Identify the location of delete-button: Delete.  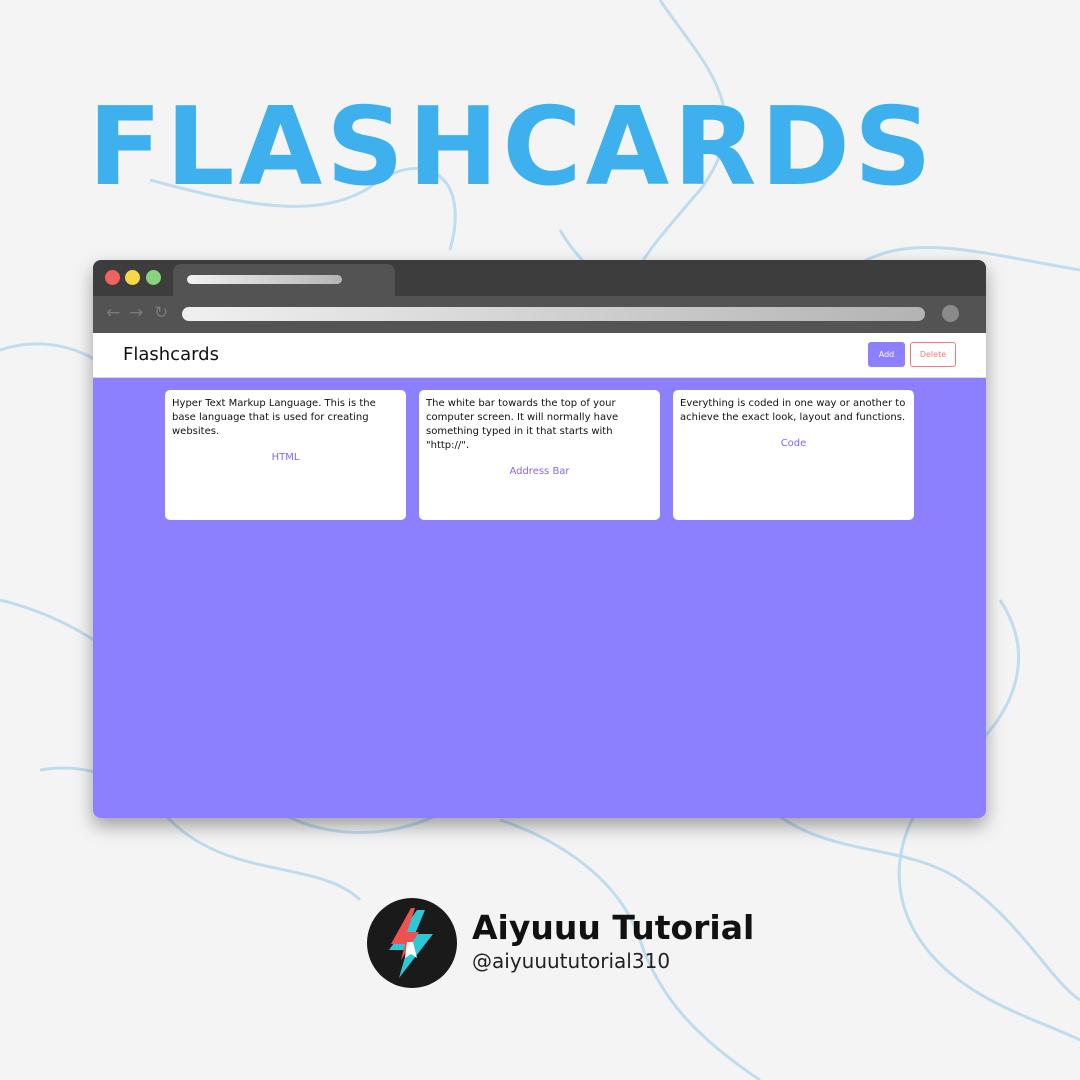
(933, 354).